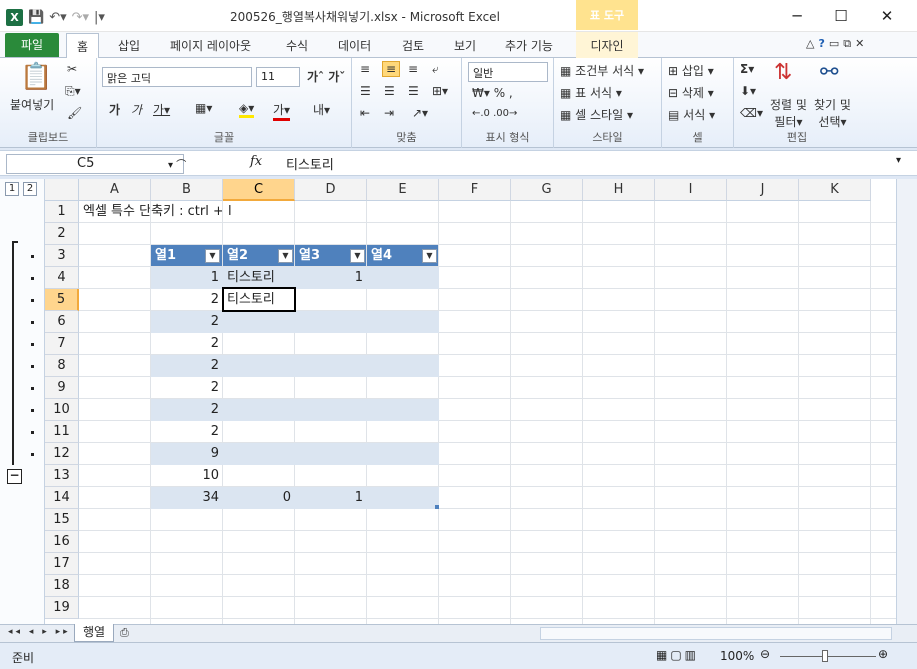 The width and height of the screenshot is (917, 669). Describe the element at coordinates (62, 278) in the screenshot. I see `row-header-4: 4` at that location.